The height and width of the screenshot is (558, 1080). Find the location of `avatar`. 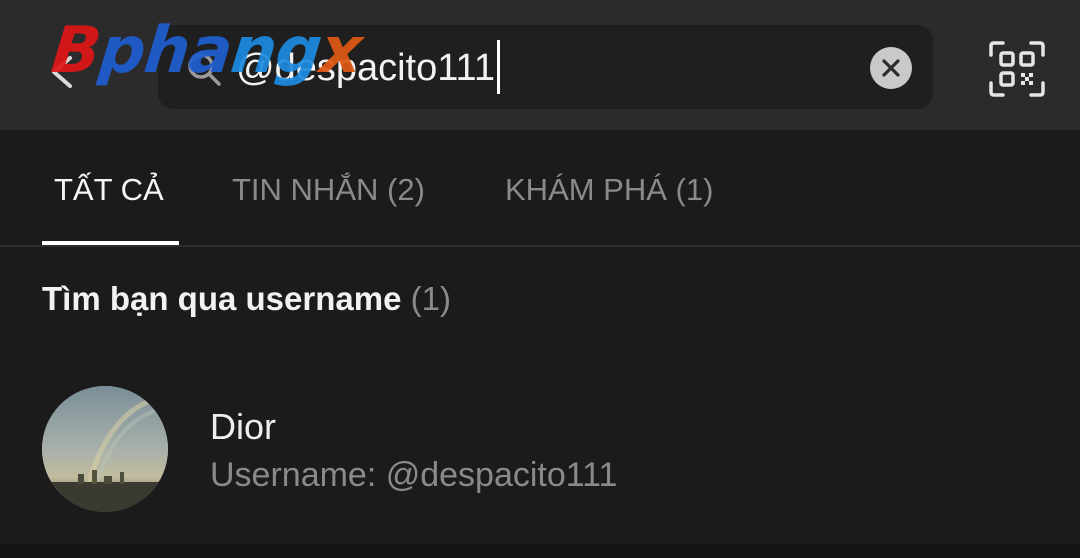

avatar is located at coordinates (105, 449).